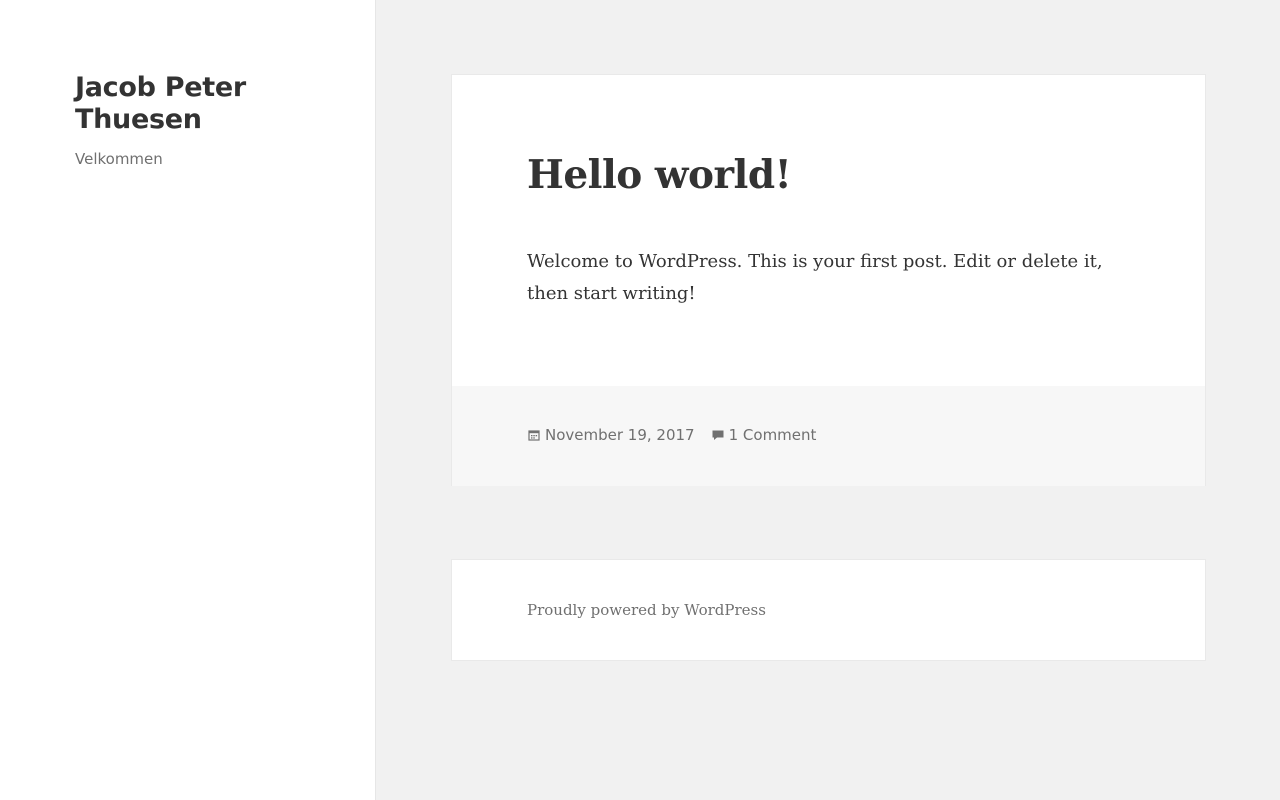  What do you see at coordinates (620, 435) in the screenshot?
I see `post-date-link: November 19, 2017` at bounding box center [620, 435].